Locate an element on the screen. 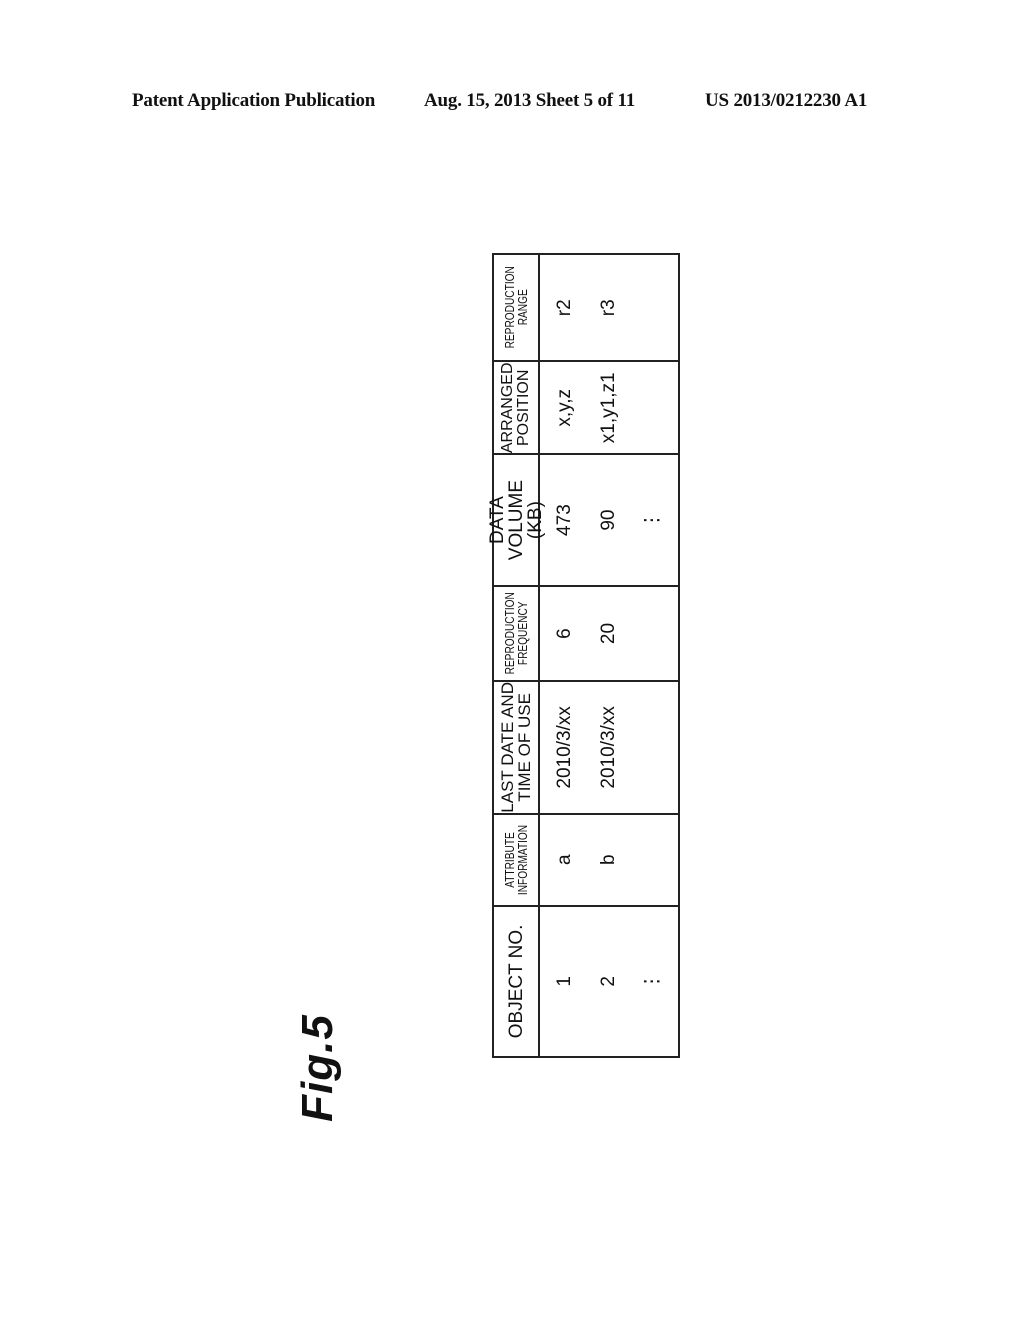 This screenshot has width=1024, height=1320. table-cell: 1 is located at coordinates (564, 981).